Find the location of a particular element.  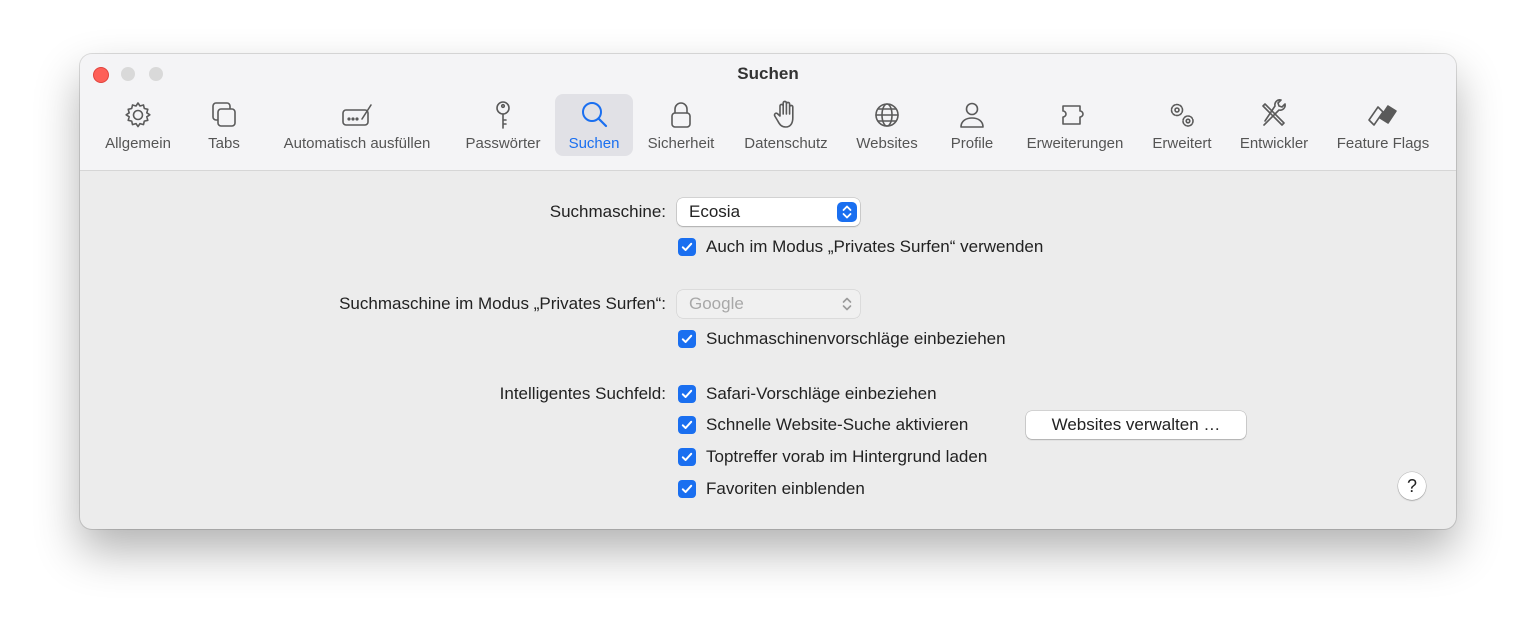

lock-icon is located at coordinates (681, 115).